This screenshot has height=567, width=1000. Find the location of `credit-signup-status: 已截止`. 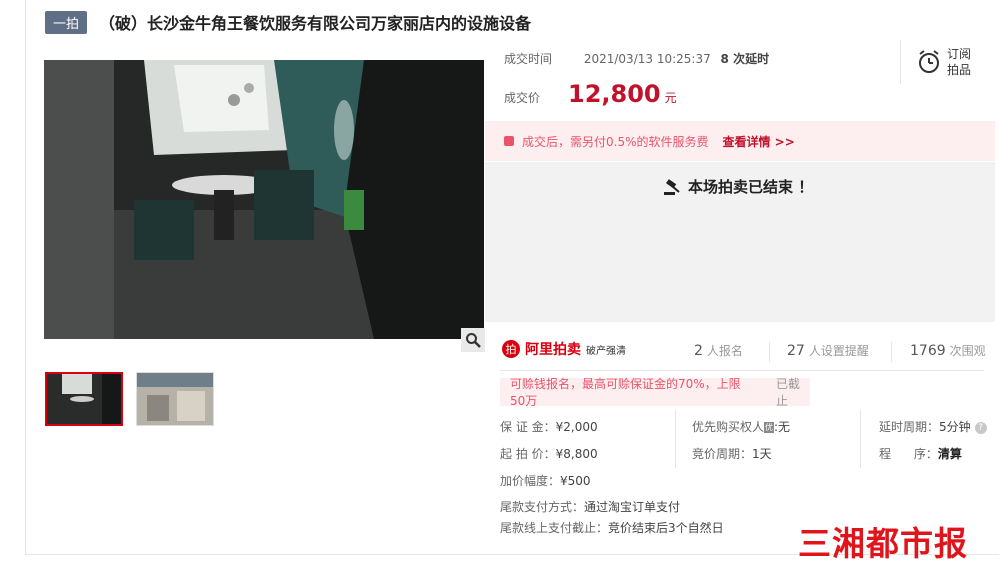

credit-signup-status: 已截止 is located at coordinates (787, 392).